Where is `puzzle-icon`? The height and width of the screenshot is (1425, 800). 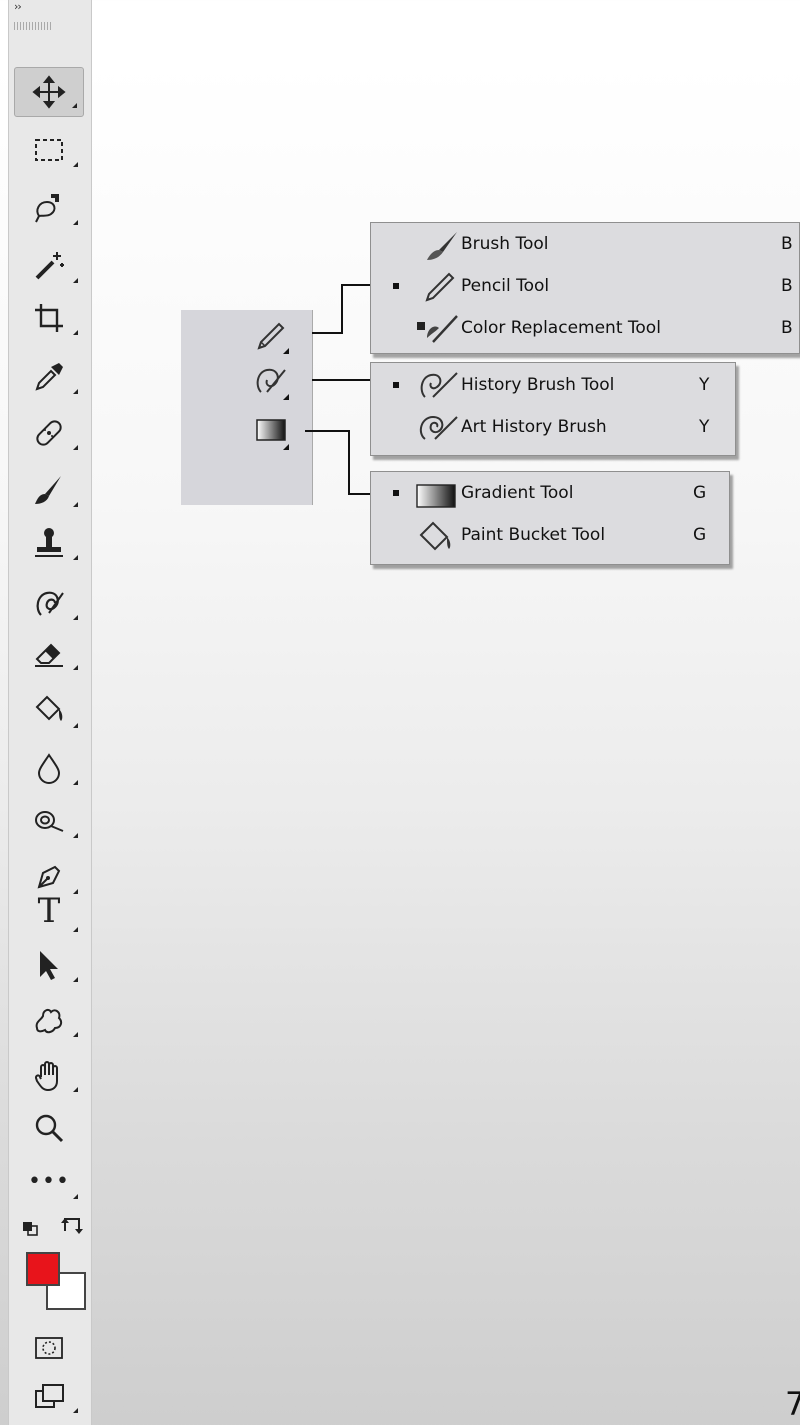 puzzle-icon is located at coordinates (49, 1021).